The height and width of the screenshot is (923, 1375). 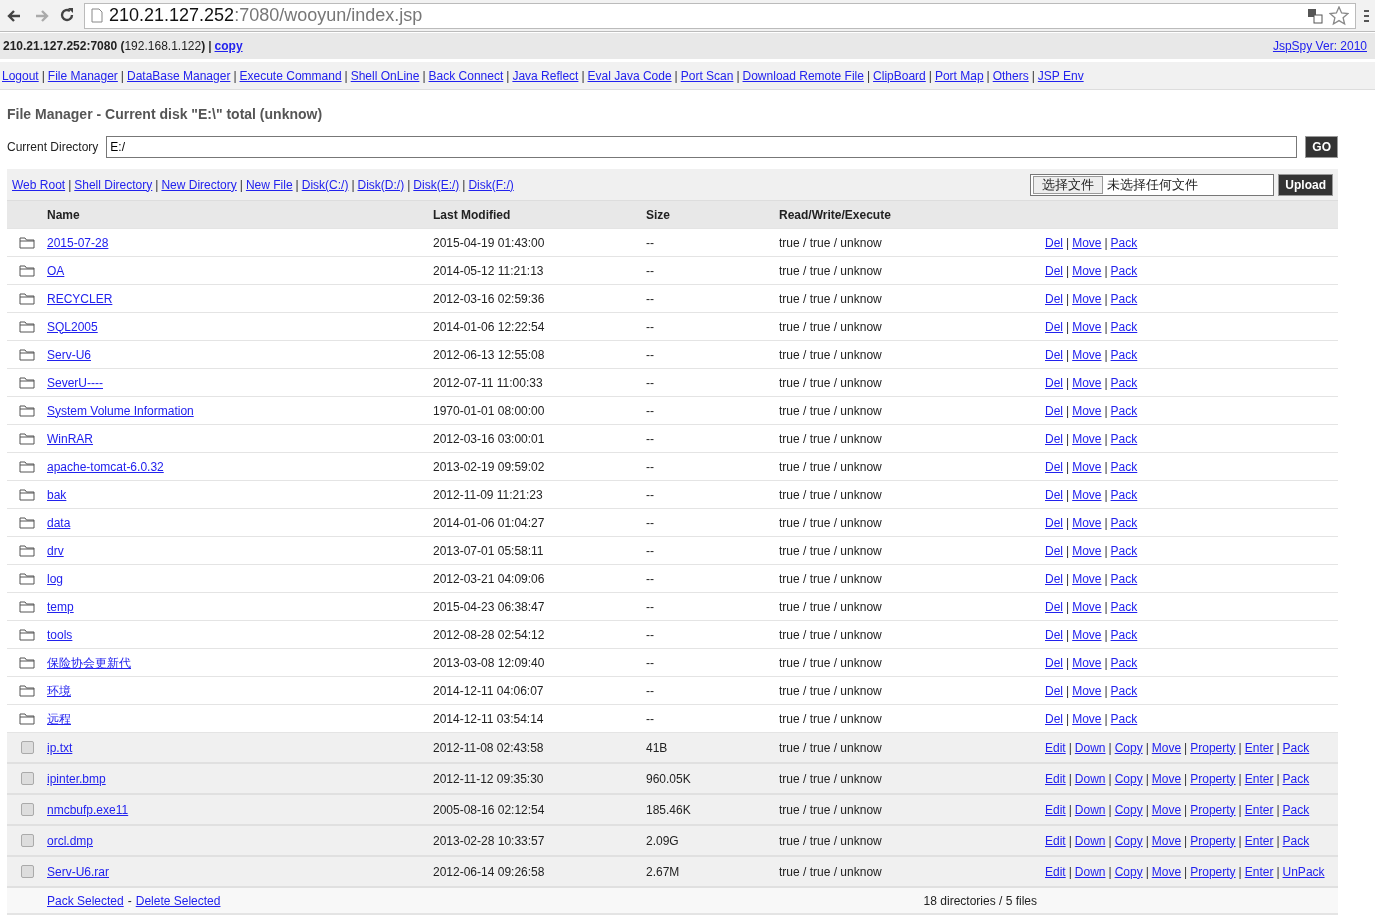 I want to click on version-link: JspSpy Ver: 2010, so click(x=1319, y=46).